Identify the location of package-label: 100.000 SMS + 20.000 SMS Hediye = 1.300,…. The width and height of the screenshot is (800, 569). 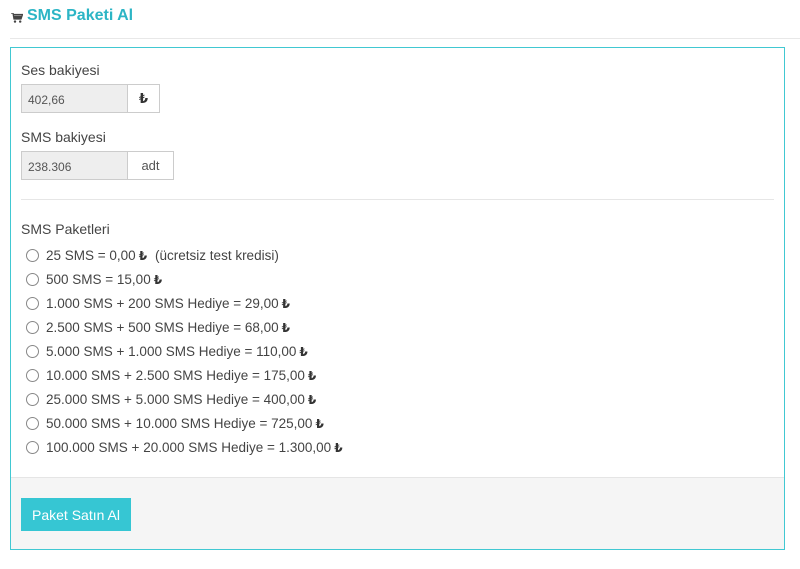
(194, 447).